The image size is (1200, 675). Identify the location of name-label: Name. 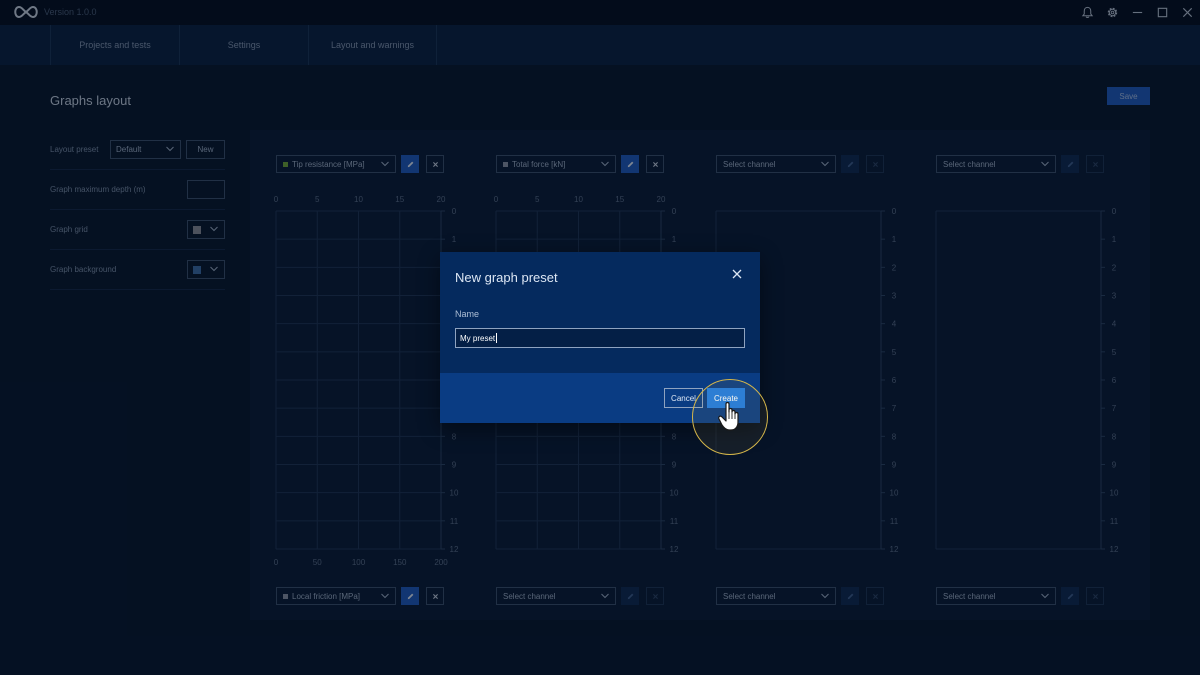
(467, 314).